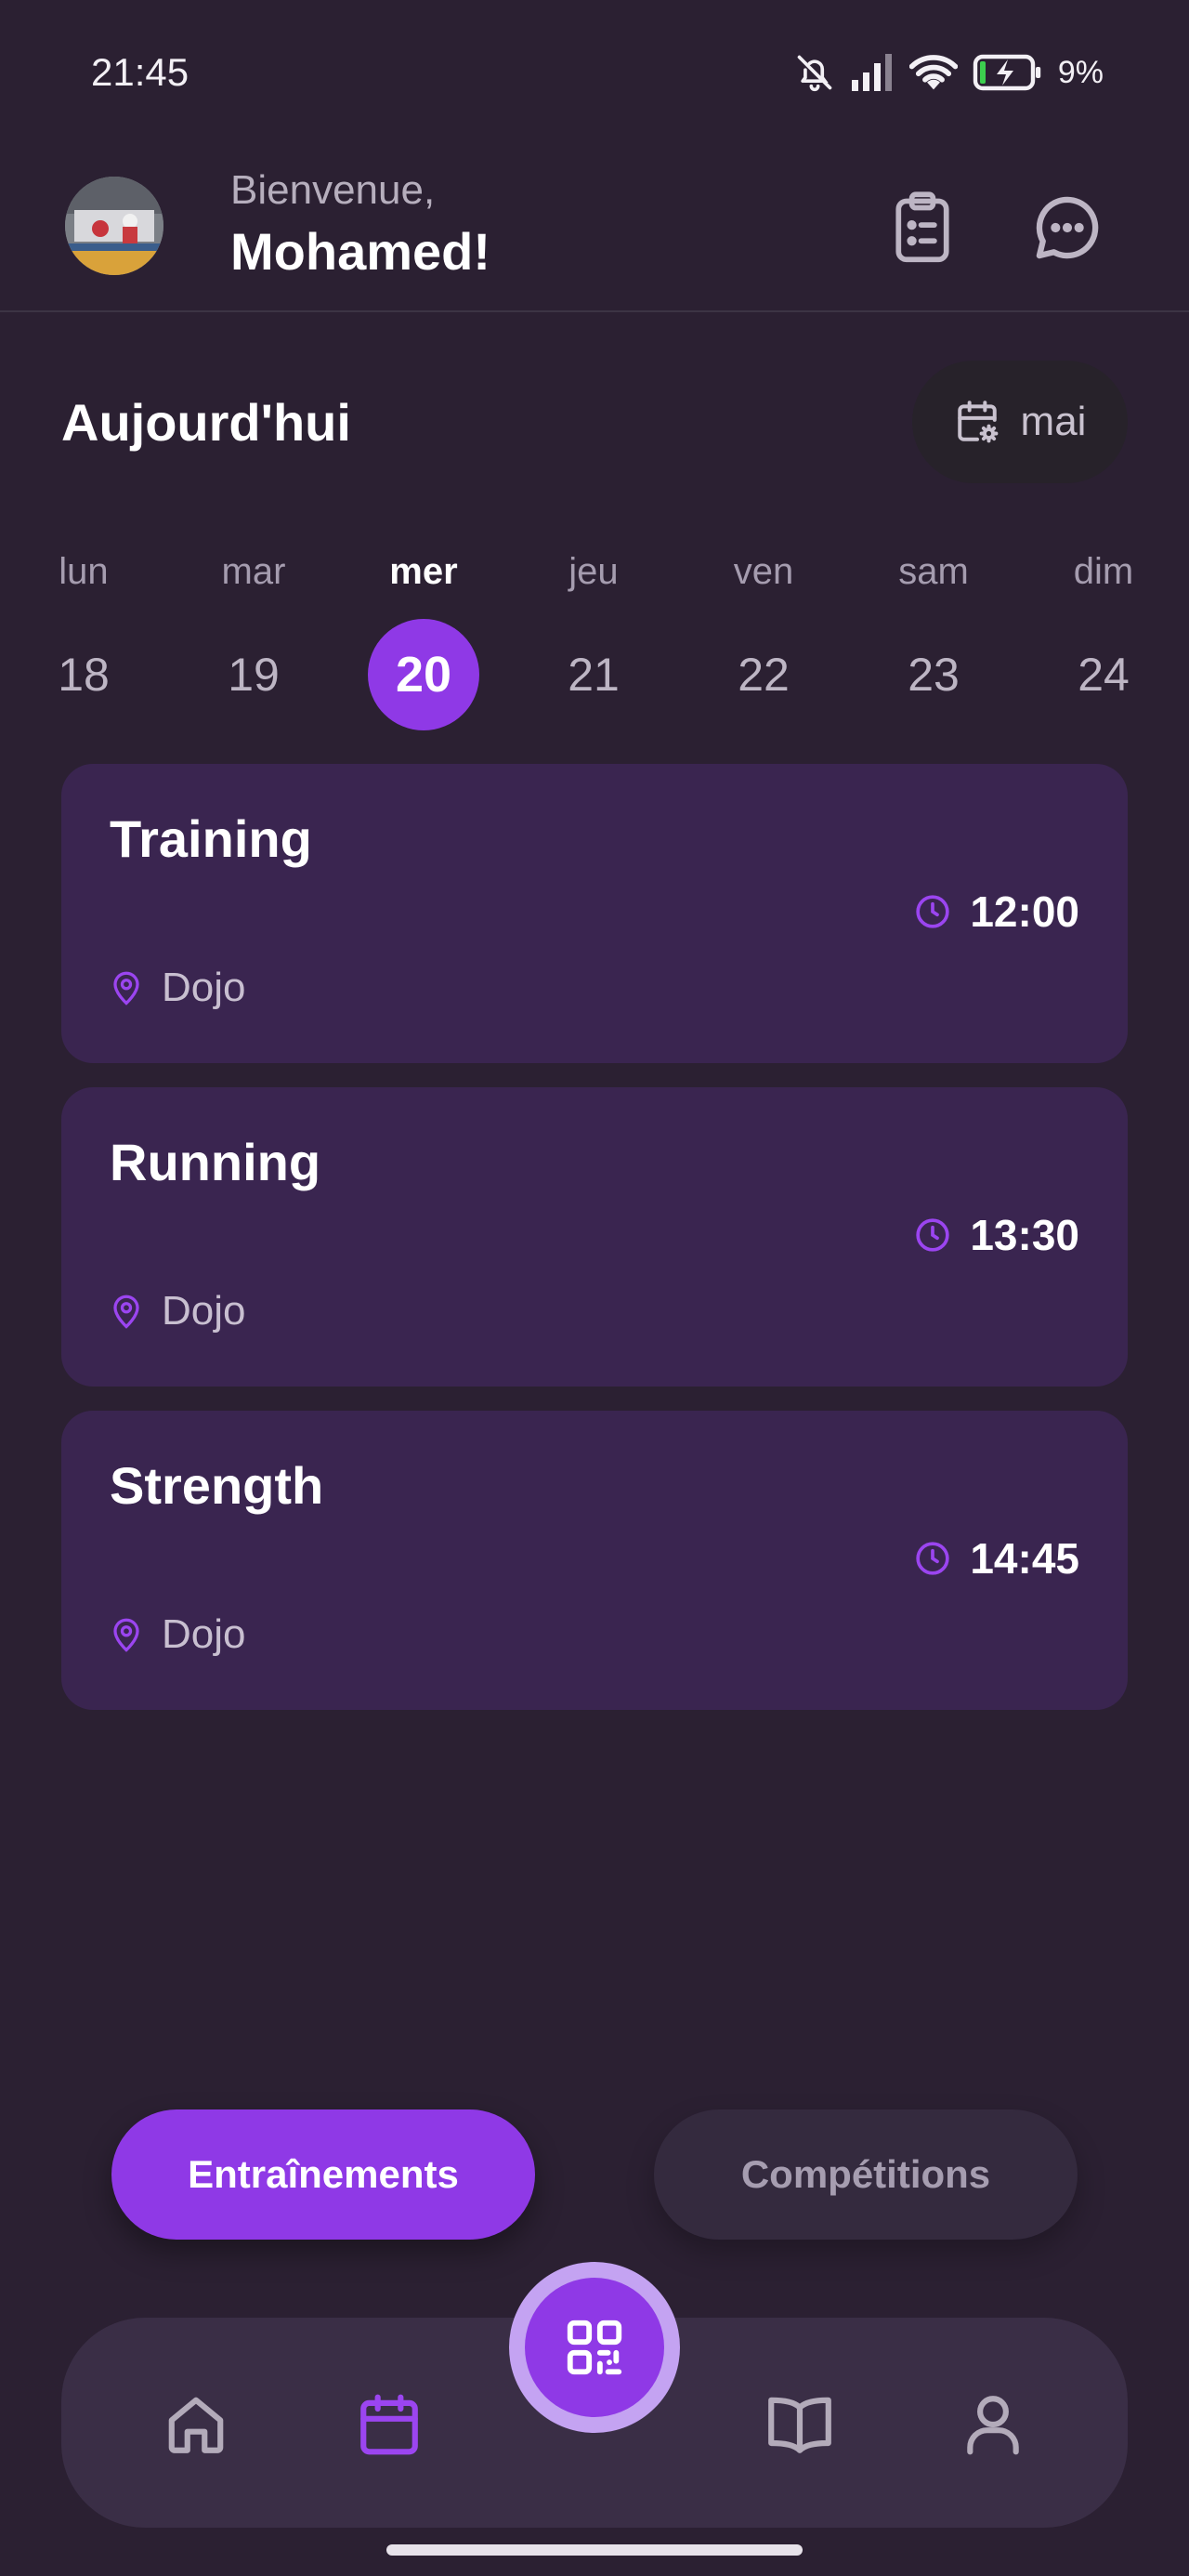 The height and width of the screenshot is (2576, 1189). What do you see at coordinates (933, 72) in the screenshot?
I see `wifi-icon` at bounding box center [933, 72].